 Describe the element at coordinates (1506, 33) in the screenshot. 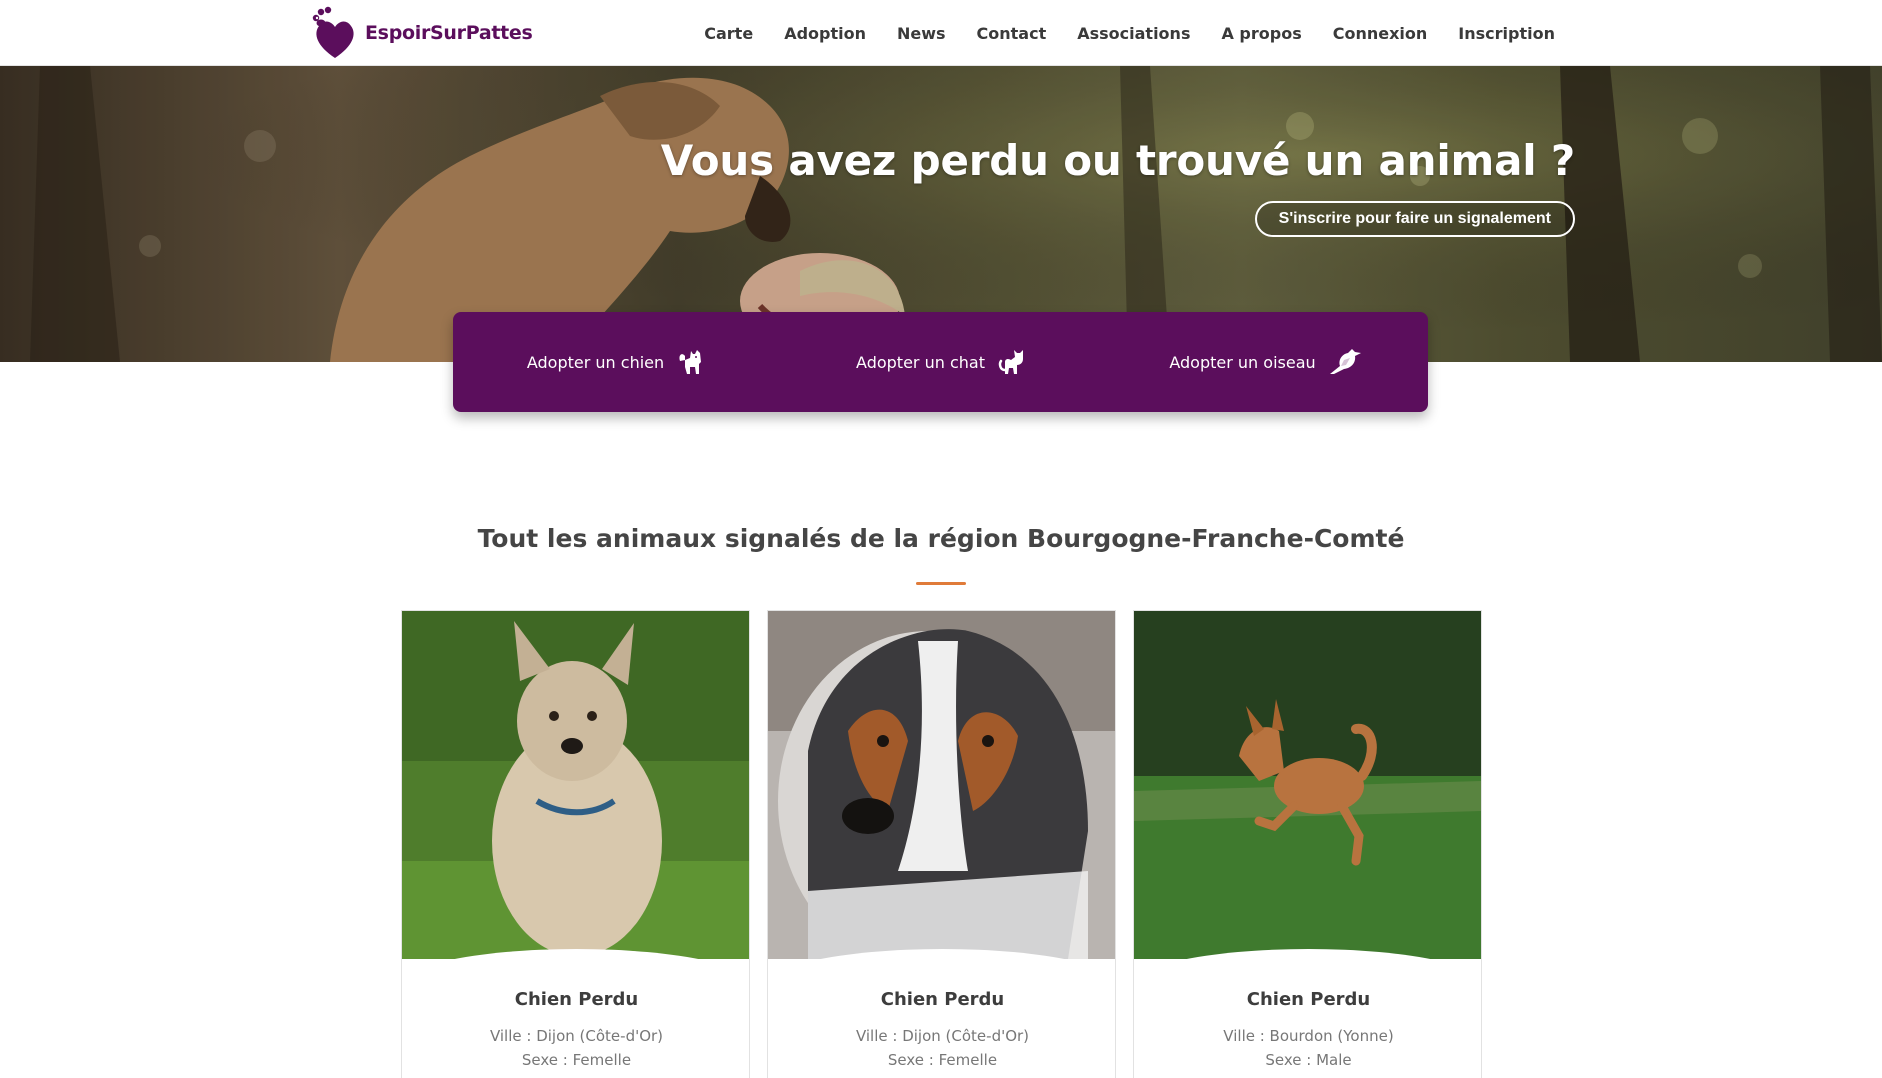

I see `nav-inscription: Inscription` at that location.